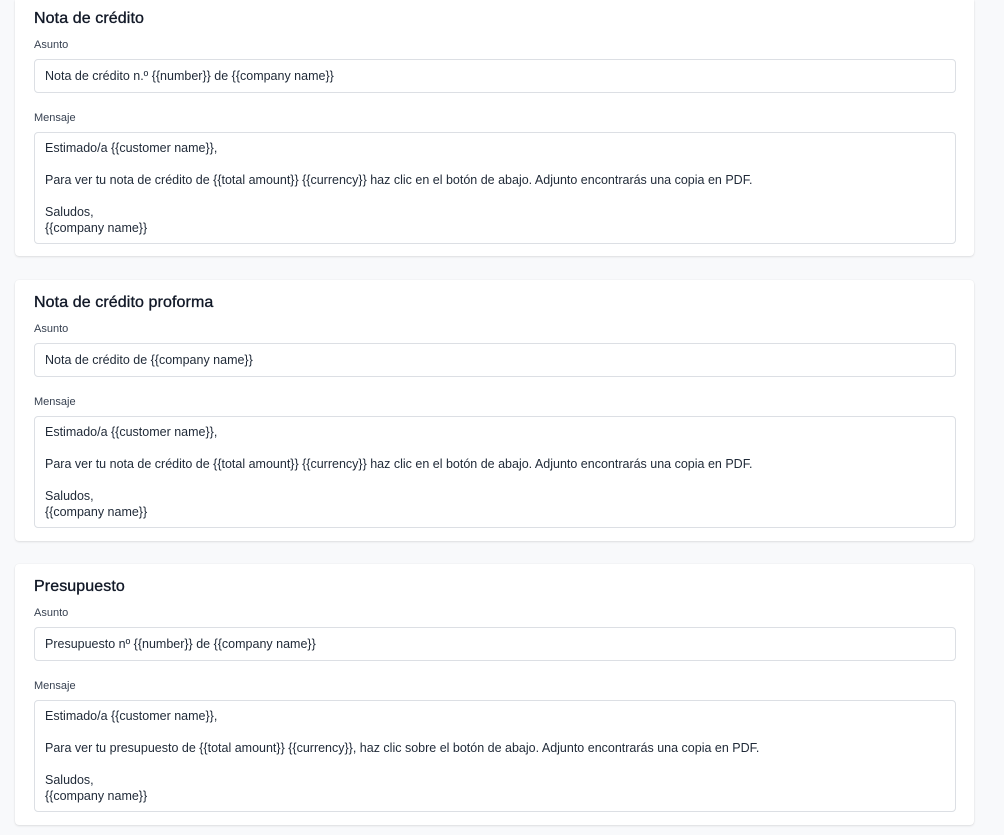  I want to click on subject-input: Nota de crédito de {{company name}}, so click(495, 360).